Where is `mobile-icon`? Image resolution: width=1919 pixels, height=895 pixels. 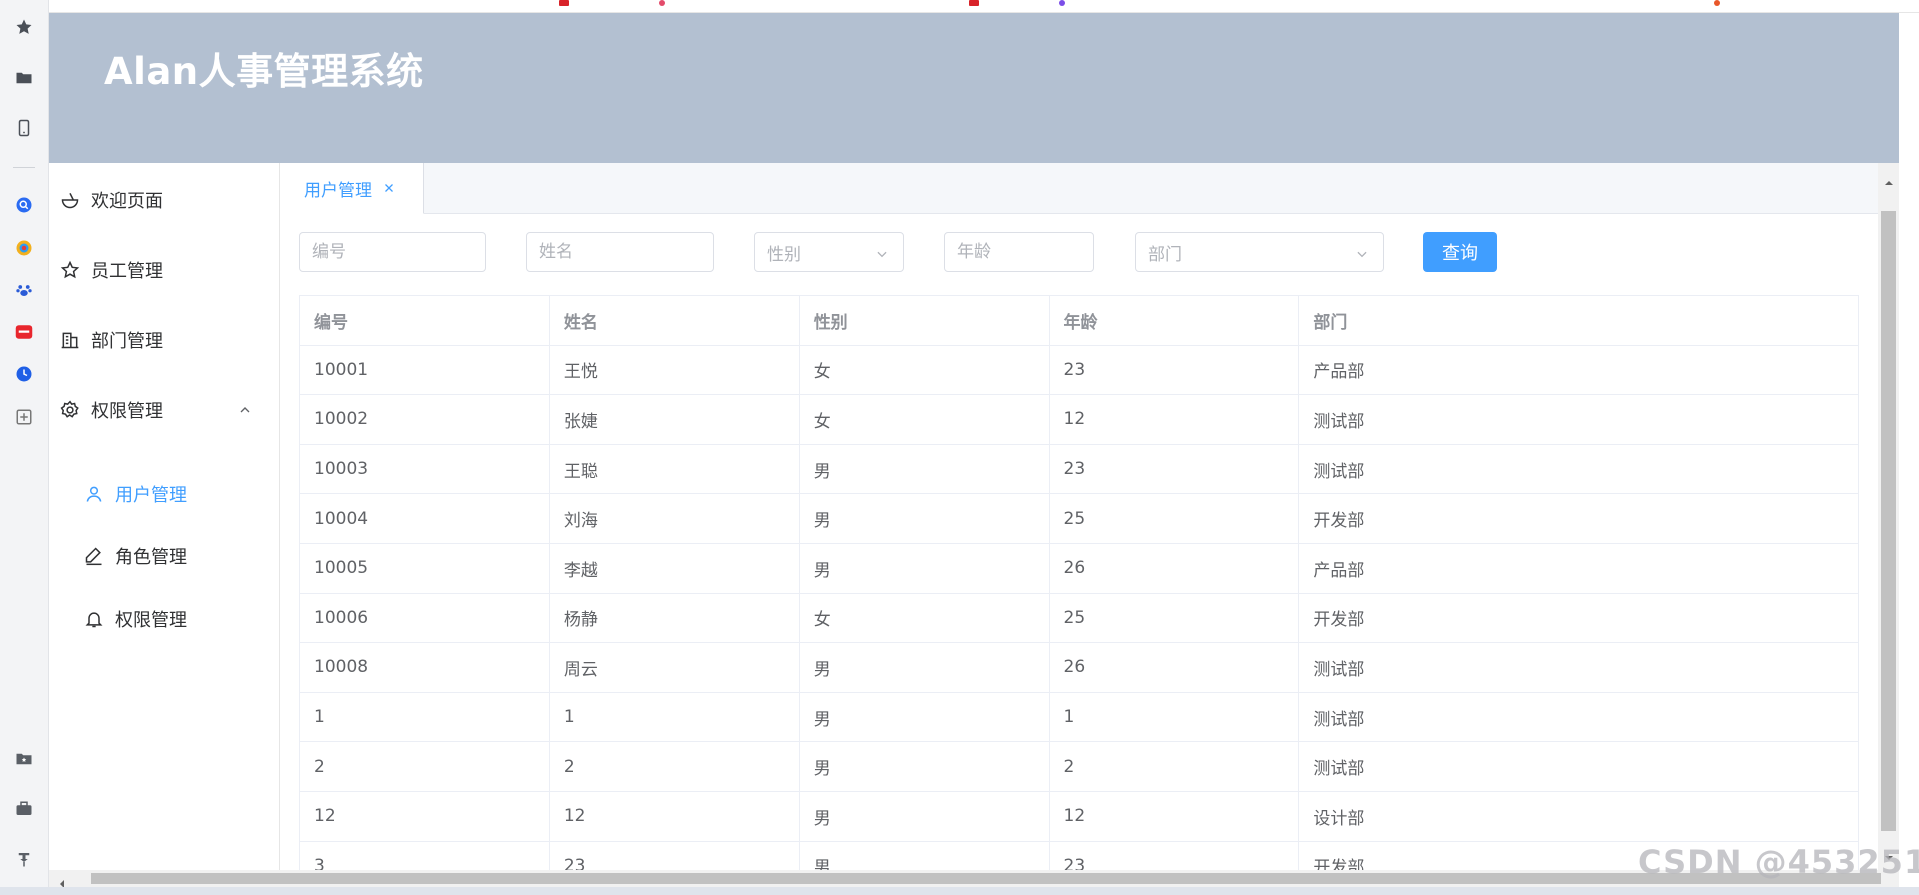 mobile-icon is located at coordinates (24, 128).